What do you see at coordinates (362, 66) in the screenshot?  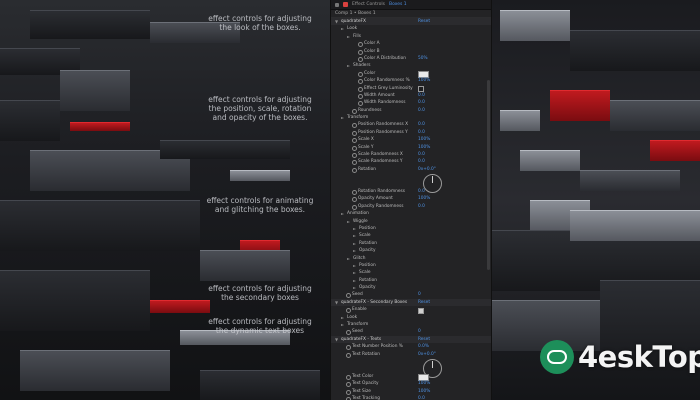 I see `property-label: Shaders` at bounding box center [362, 66].